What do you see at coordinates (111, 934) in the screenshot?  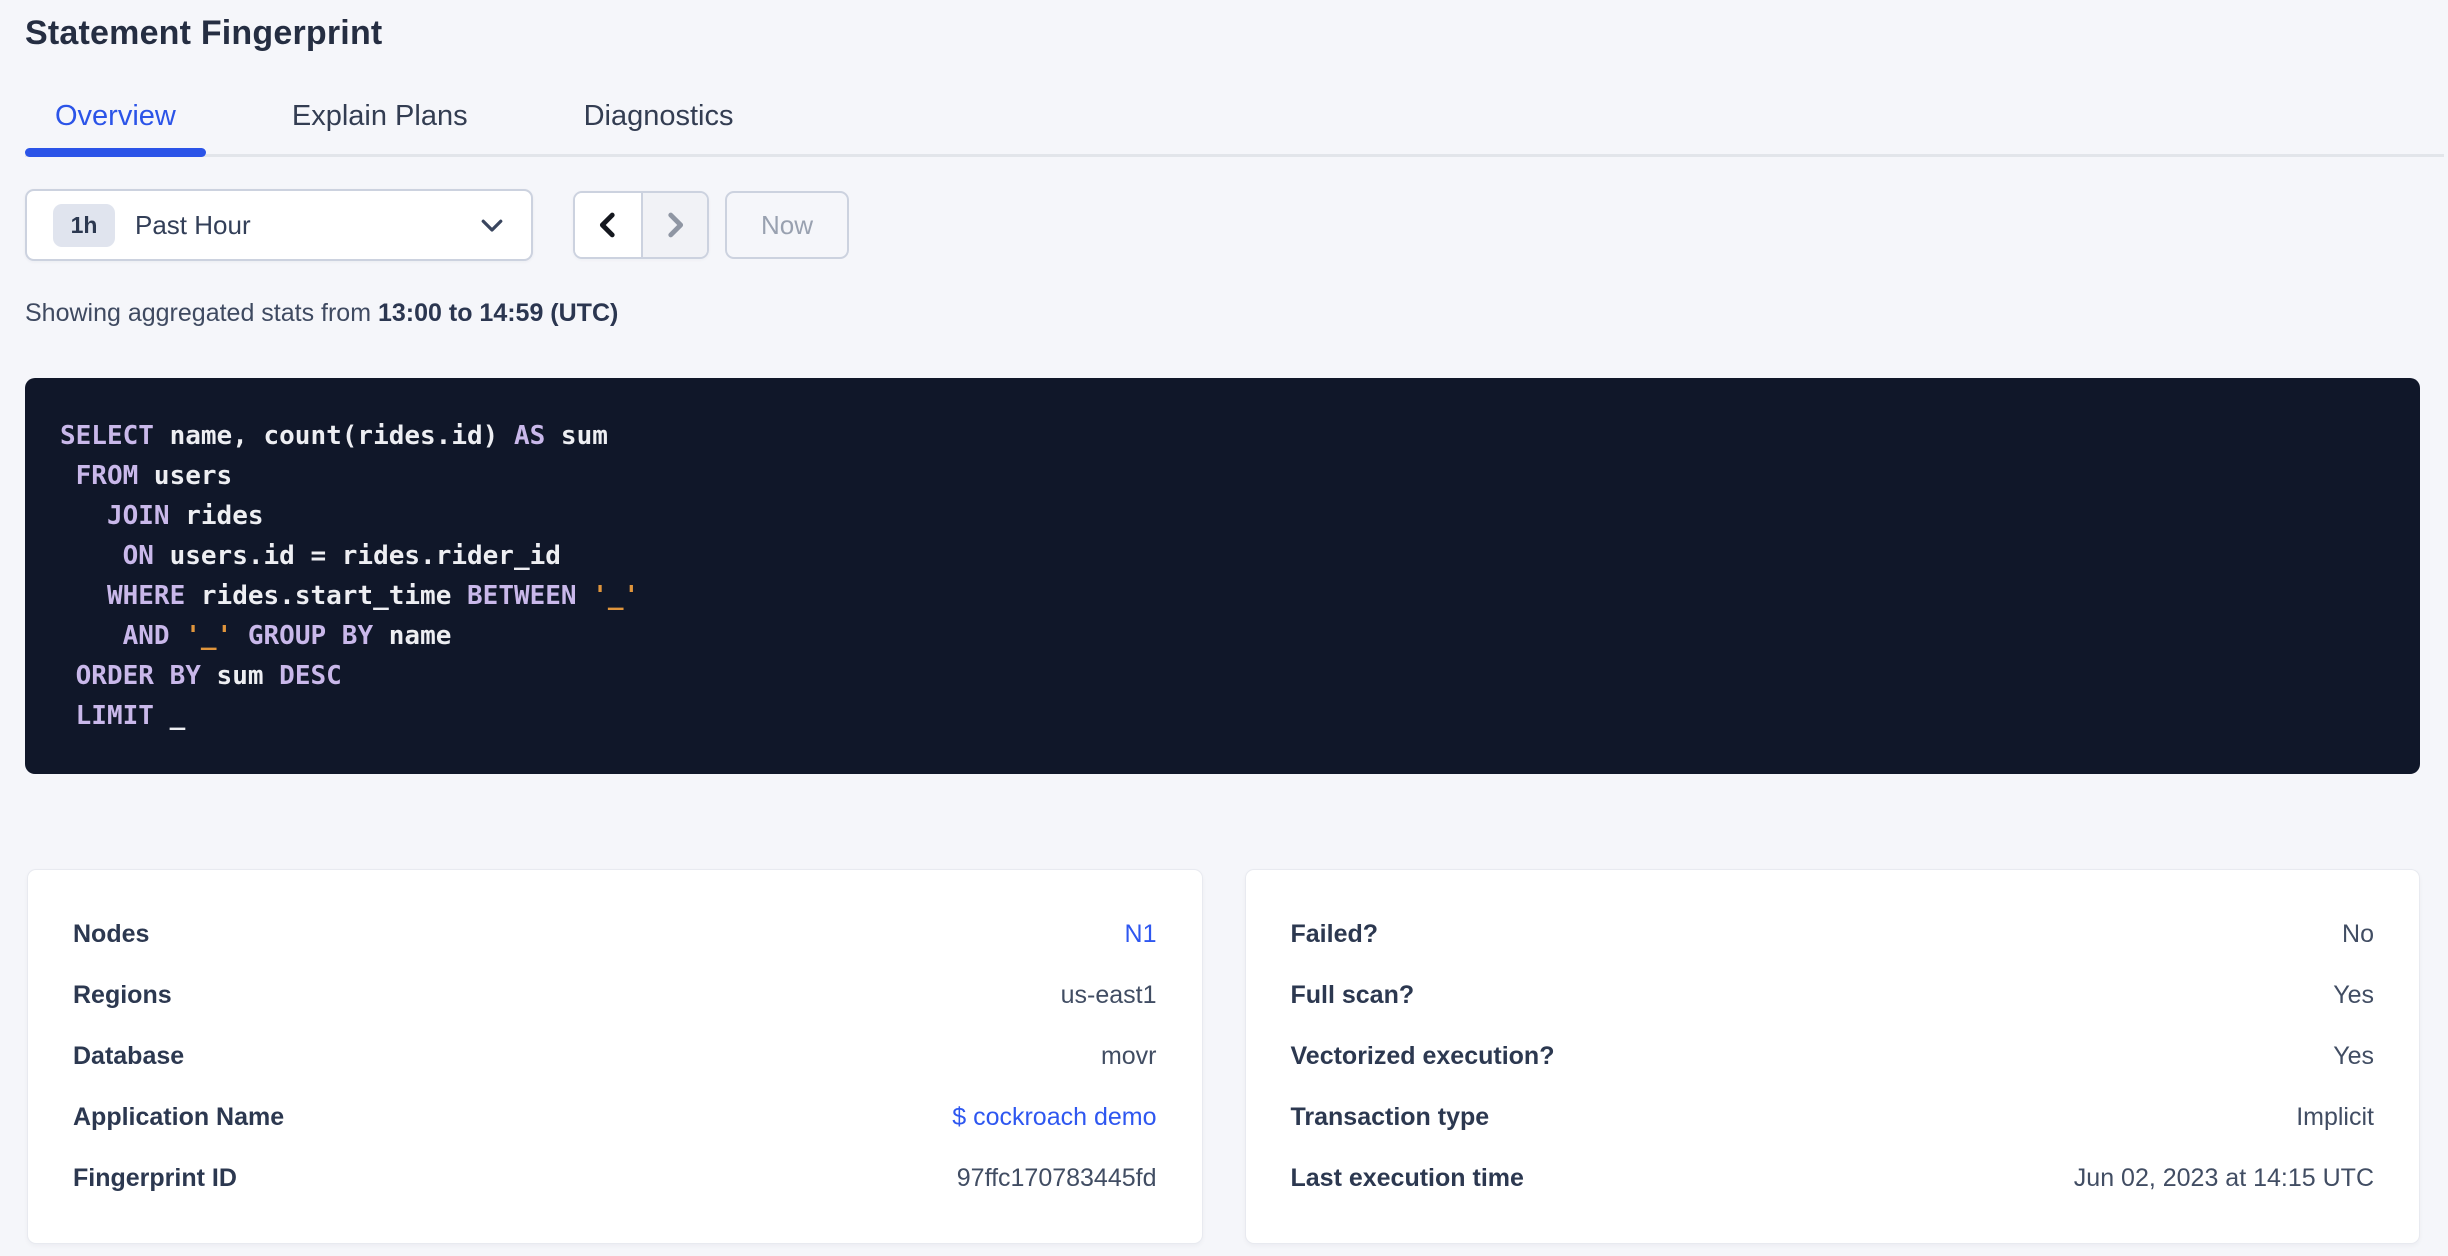 I see `card-row-label: Nodes` at bounding box center [111, 934].